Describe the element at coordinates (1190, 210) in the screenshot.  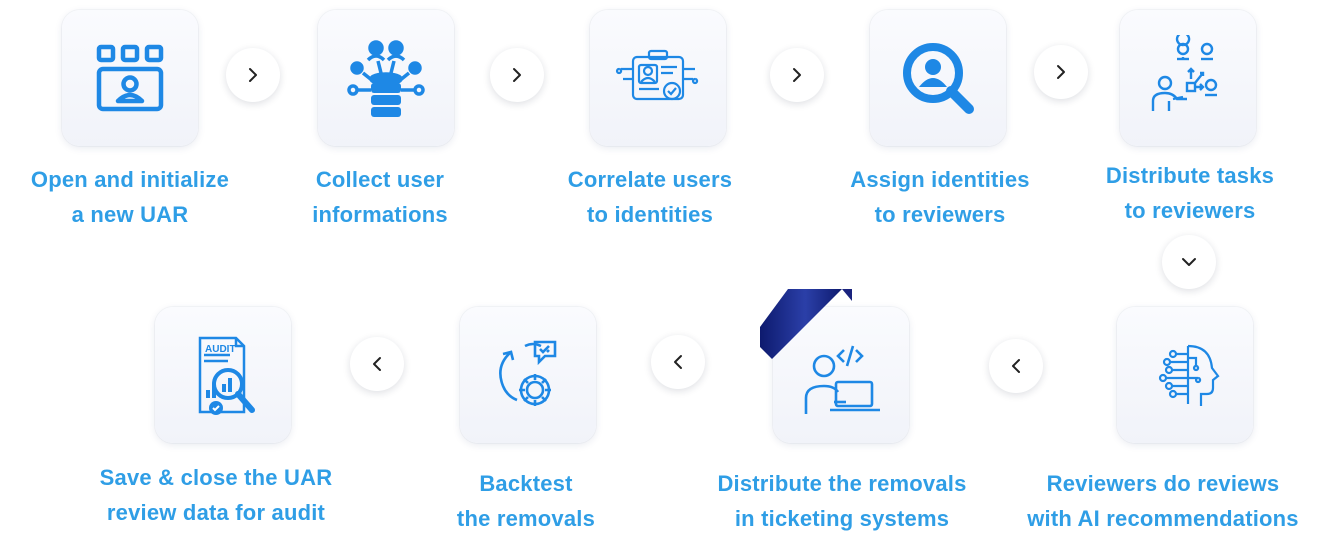
I see `step-5-line-2: to reviewers` at that location.